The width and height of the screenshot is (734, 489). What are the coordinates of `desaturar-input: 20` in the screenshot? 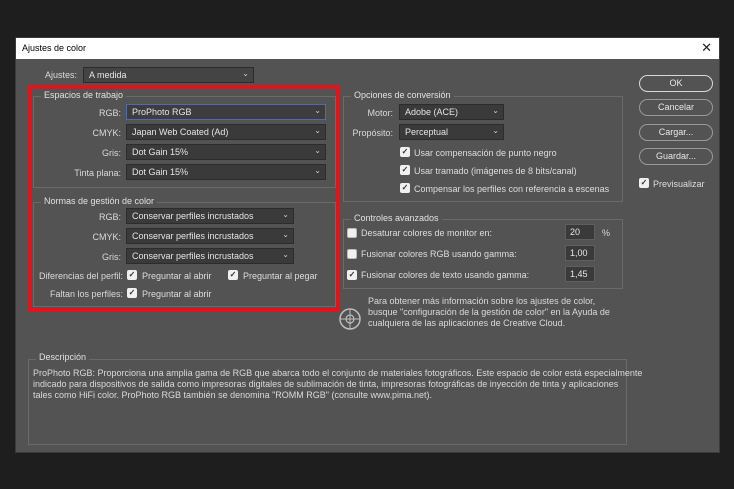 It's located at (580, 232).